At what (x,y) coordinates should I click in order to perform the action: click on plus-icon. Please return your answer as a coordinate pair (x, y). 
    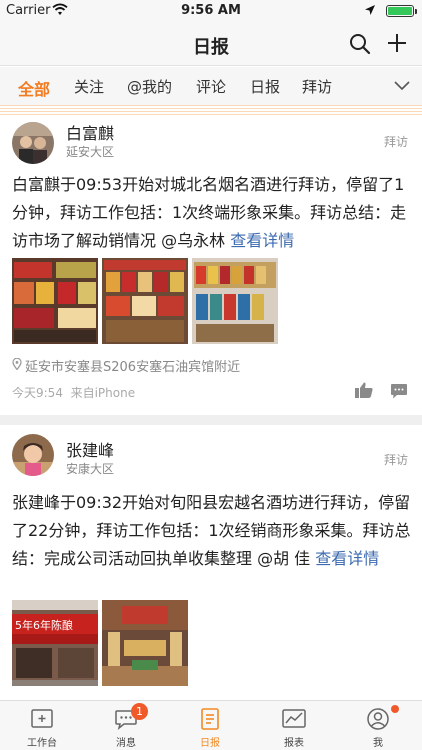
    Looking at the image, I should click on (397, 43).